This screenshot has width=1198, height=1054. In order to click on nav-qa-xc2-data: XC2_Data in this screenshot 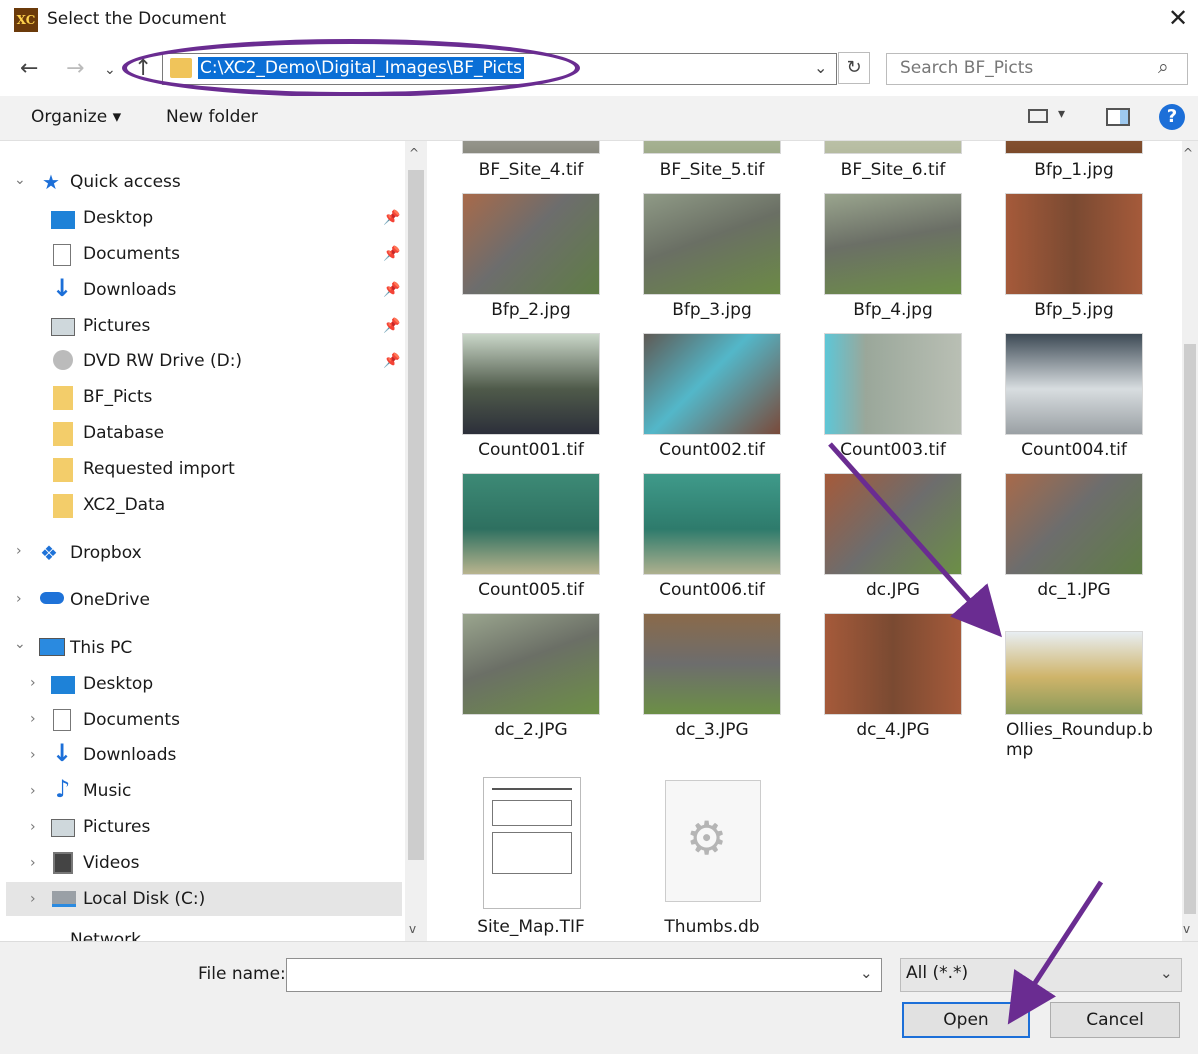, I will do `click(124, 505)`.